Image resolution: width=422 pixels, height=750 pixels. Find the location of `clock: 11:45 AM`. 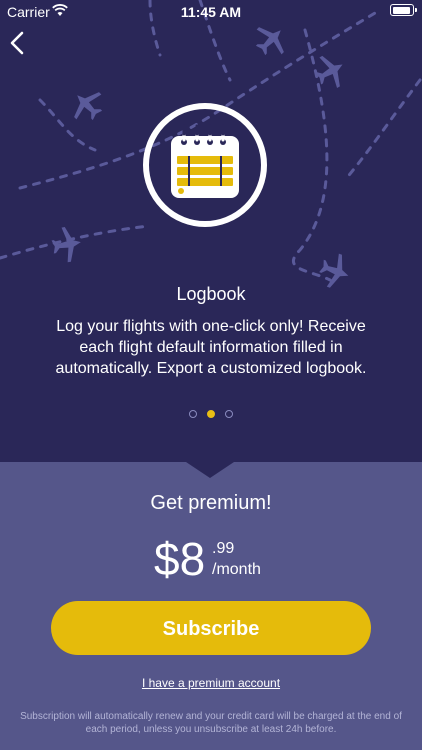

clock: 11:45 AM is located at coordinates (211, 12).